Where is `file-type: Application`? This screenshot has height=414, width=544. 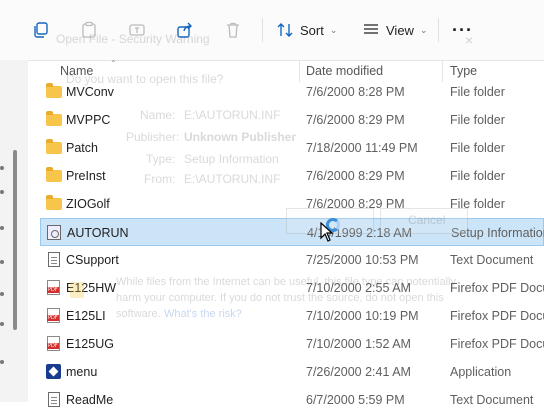 file-type: Application is located at coordinates (481, 372).